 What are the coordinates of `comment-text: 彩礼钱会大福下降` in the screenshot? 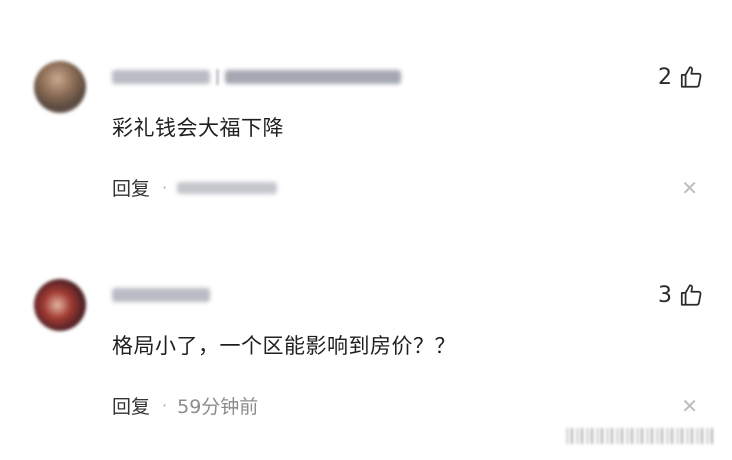 It's located at (198, 128).